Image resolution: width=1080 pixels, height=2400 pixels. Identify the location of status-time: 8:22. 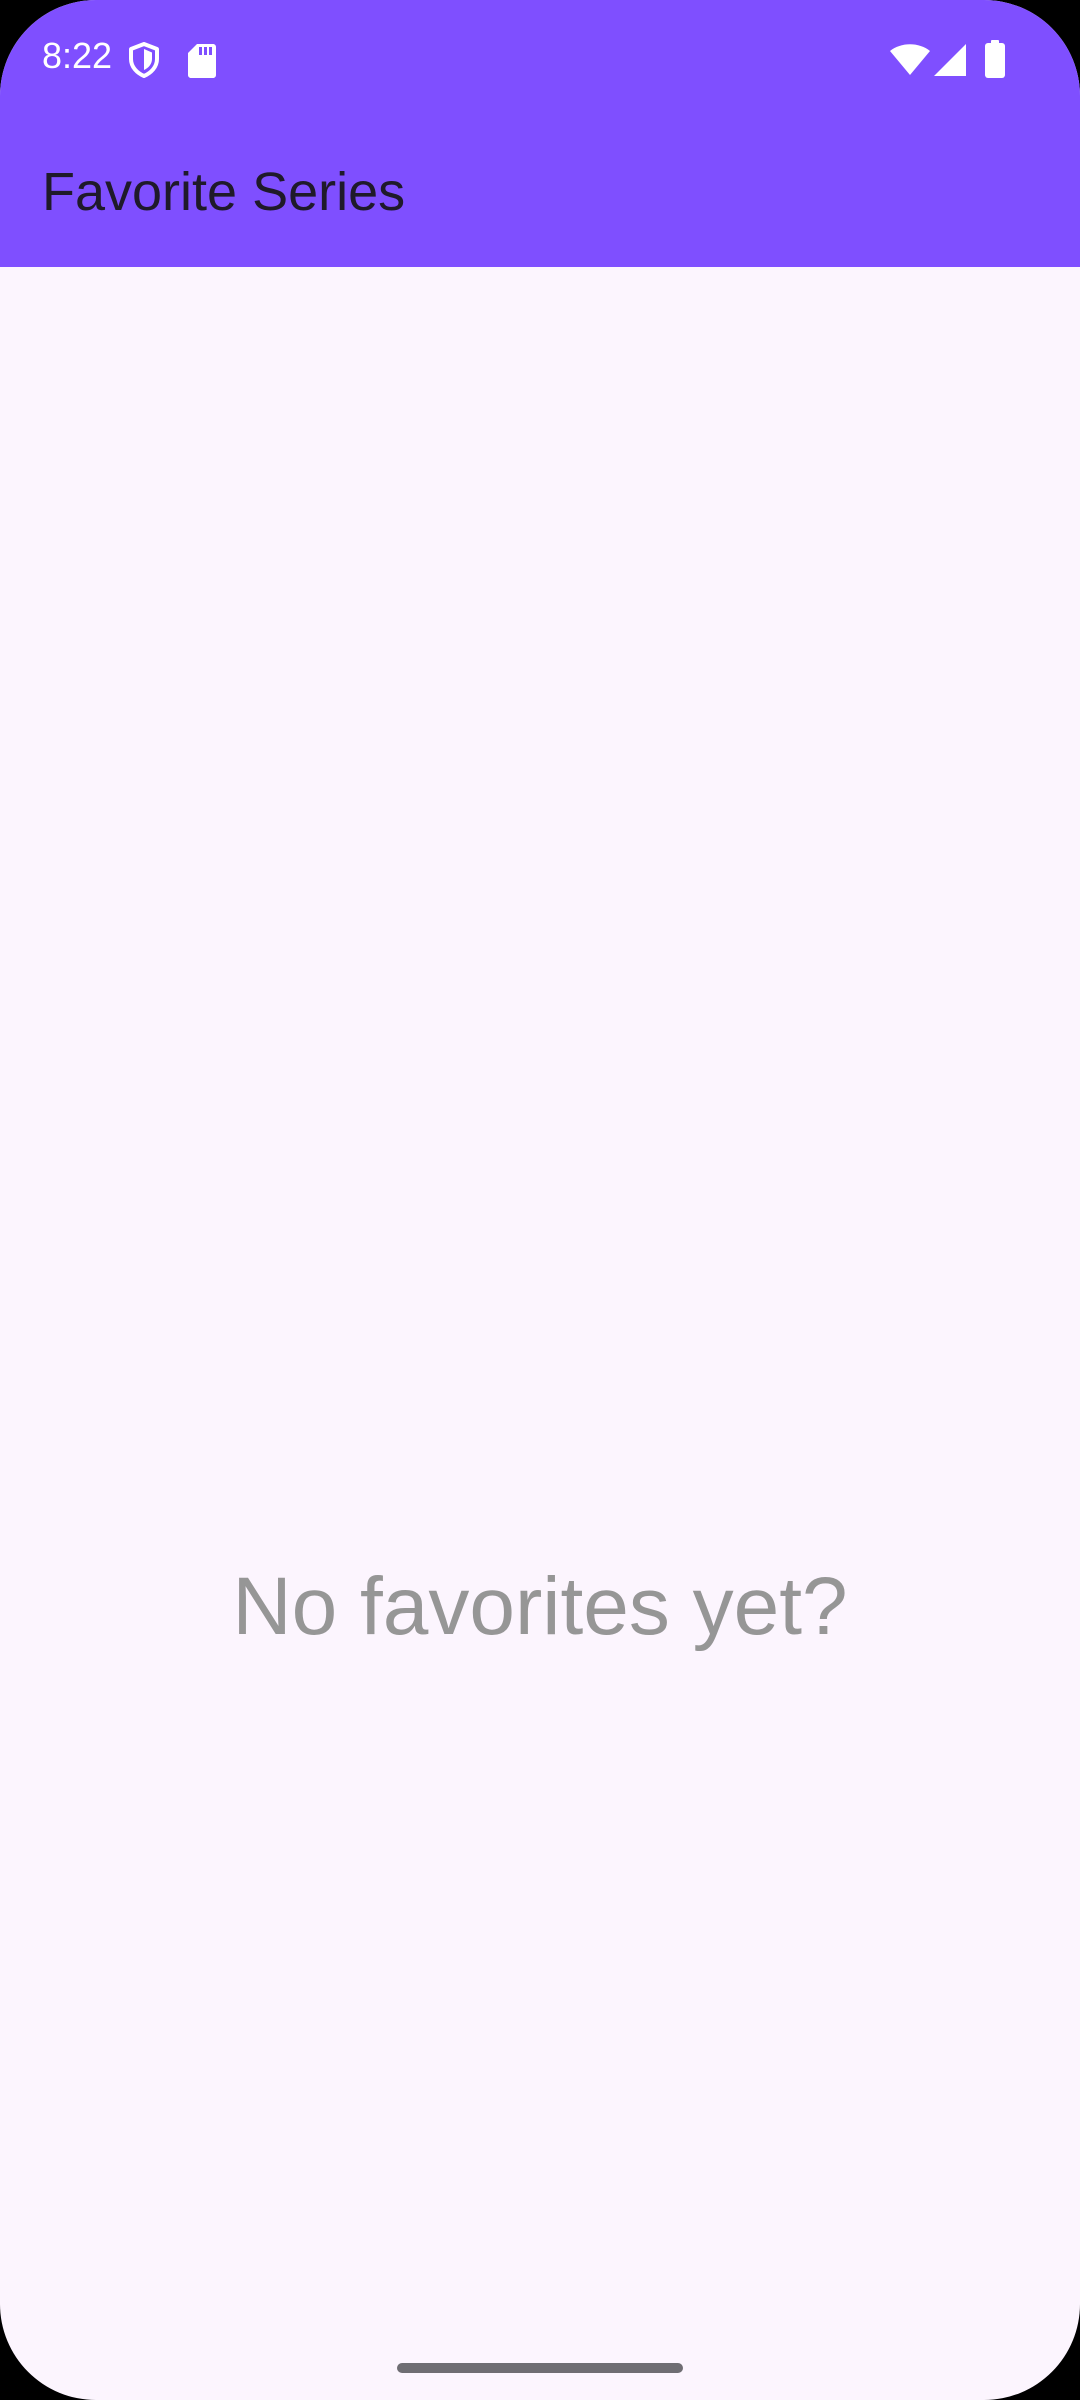
(77, 55).